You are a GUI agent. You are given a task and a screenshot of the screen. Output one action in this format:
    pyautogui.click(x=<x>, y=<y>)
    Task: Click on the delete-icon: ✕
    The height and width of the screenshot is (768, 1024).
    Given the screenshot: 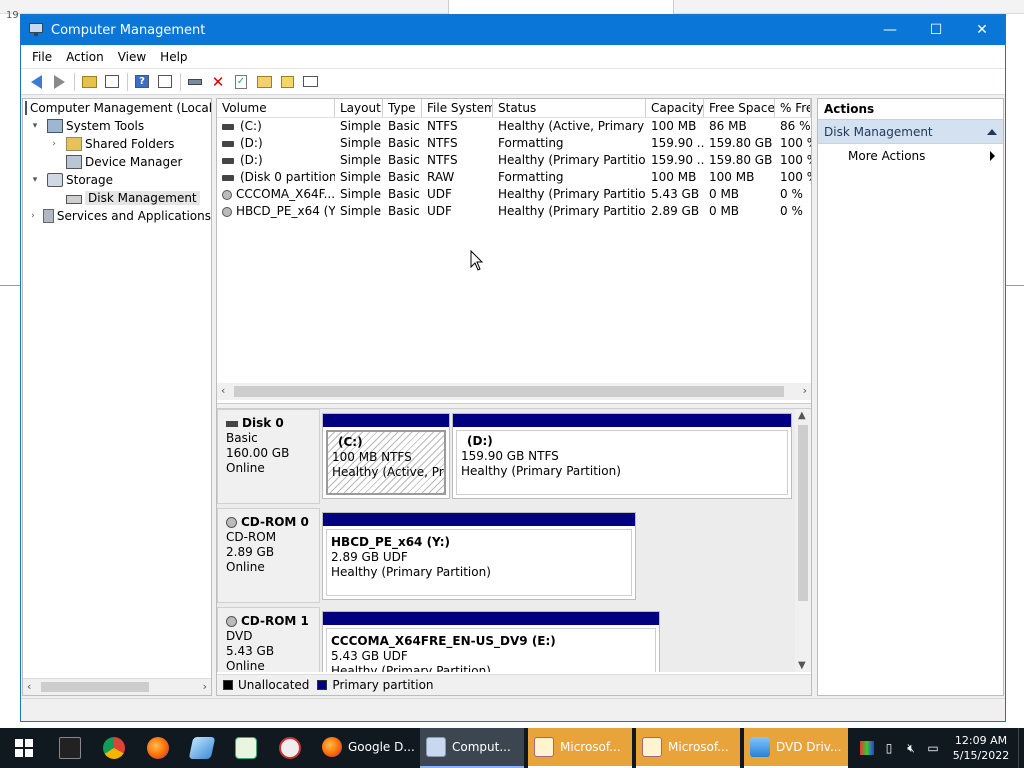 What is the action you would take?
    pyautogui.click(x=218, y=82)
    